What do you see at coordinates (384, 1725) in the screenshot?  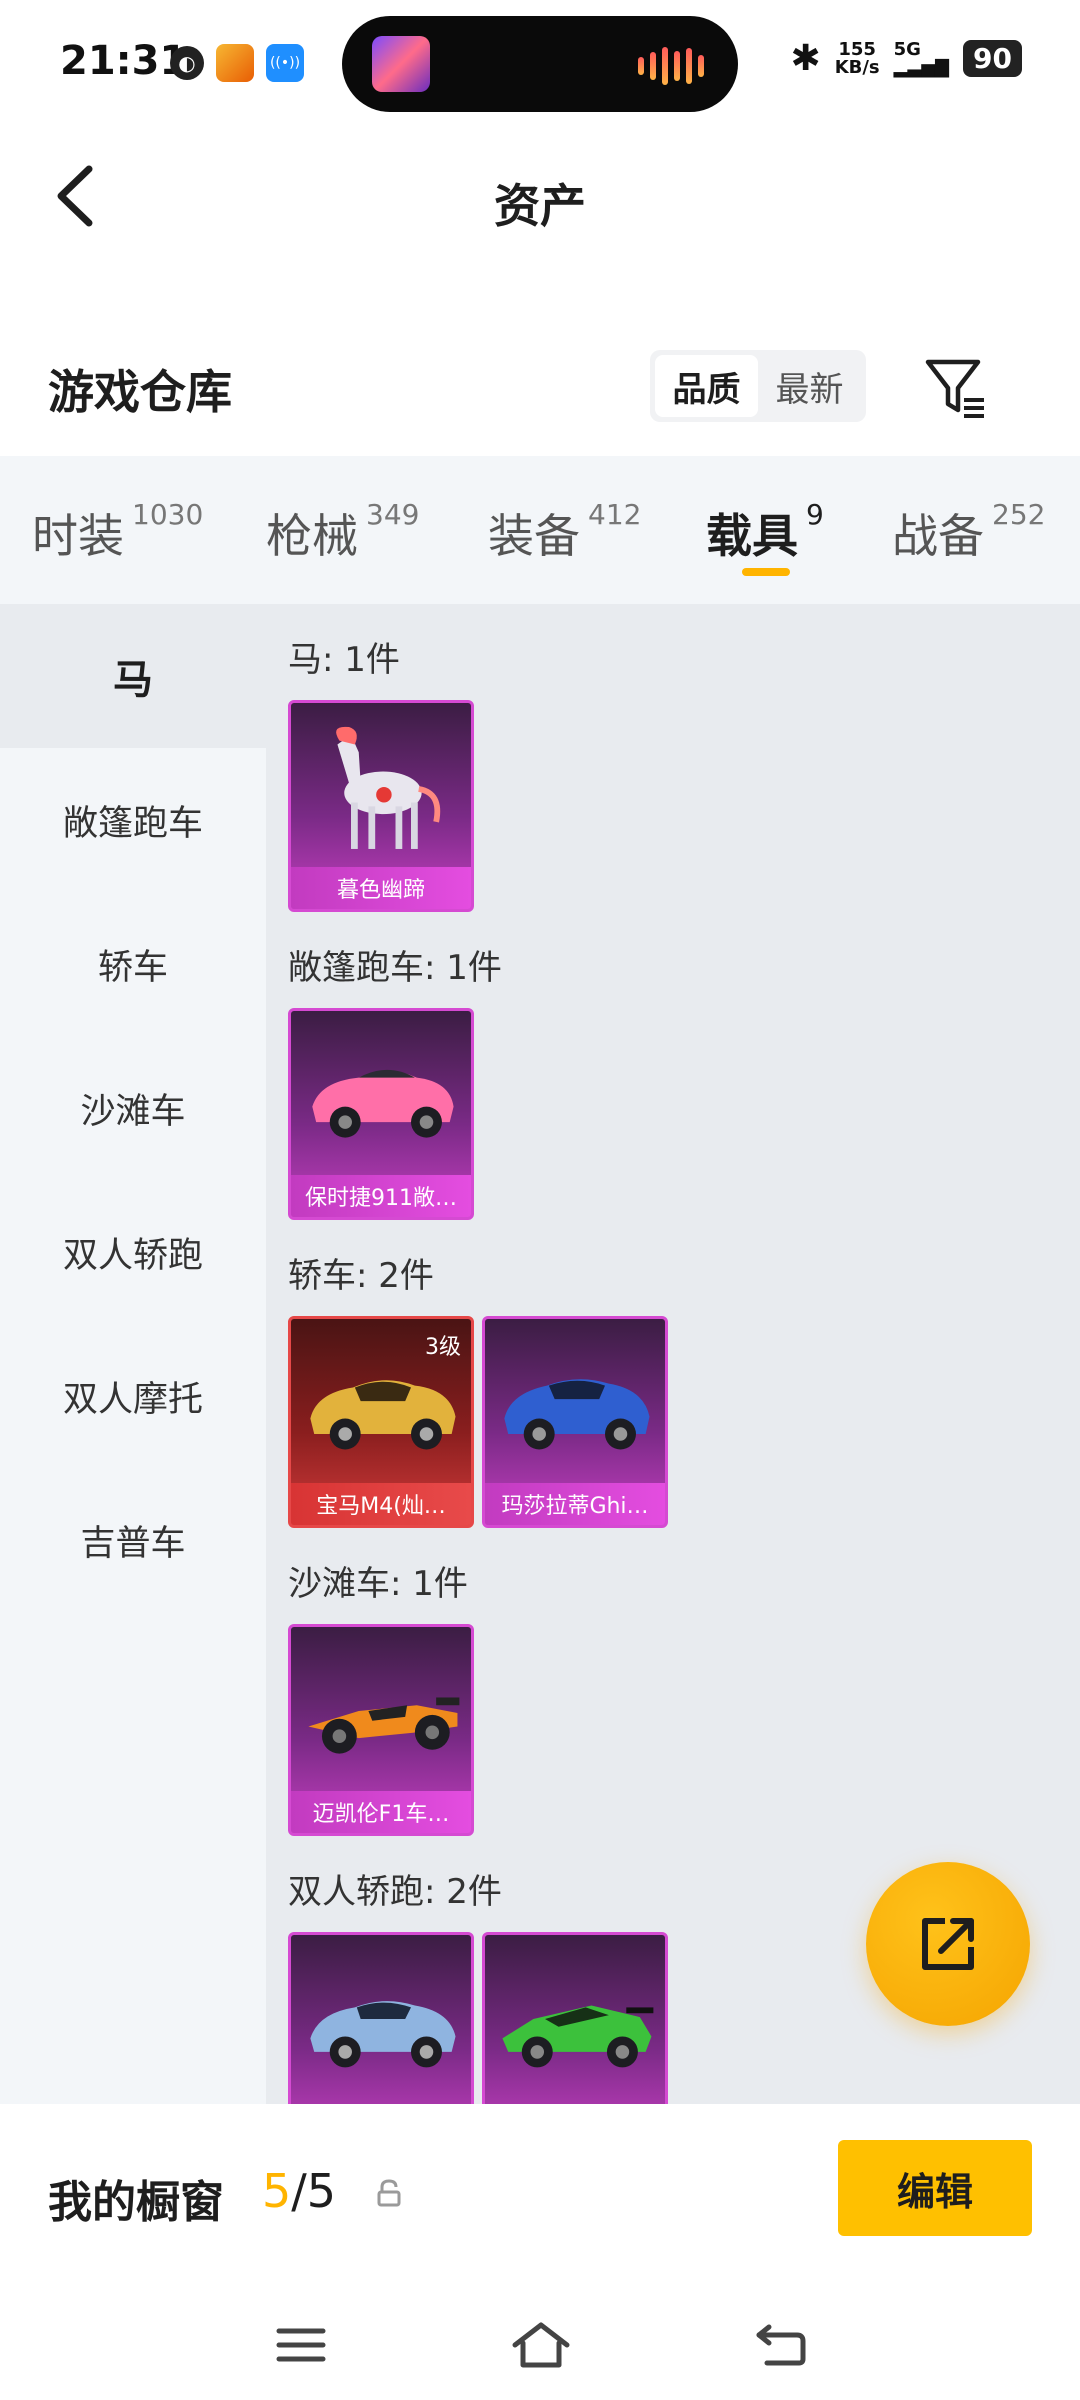 I see `mclaren-f1-image` at bounding box center [384, 1725].